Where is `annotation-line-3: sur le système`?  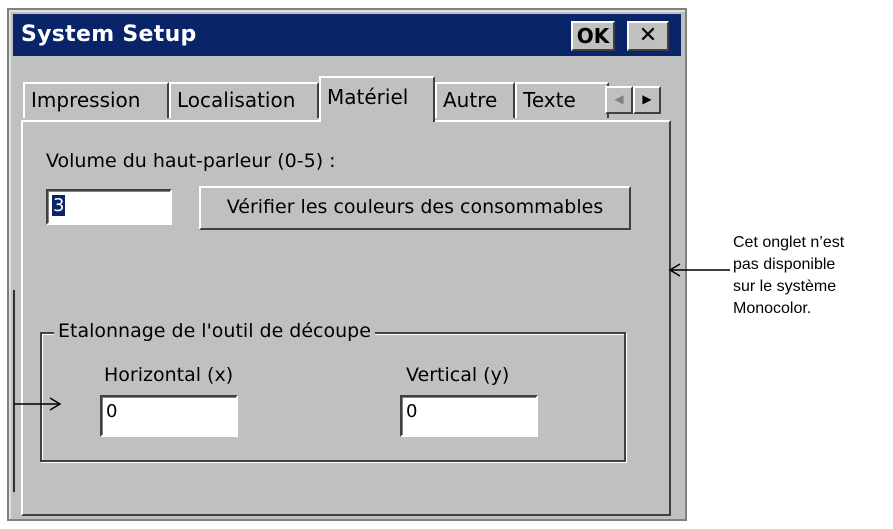
annotation-line-3: sur le système is located at coordinates (785, 286).